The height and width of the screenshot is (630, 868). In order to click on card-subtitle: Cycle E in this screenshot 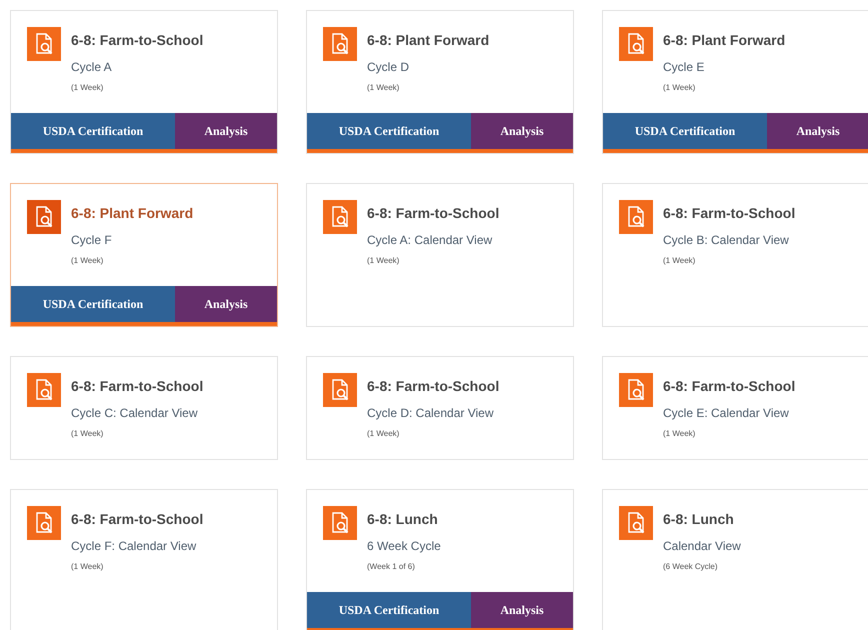, I will do `click(684, 67)`.